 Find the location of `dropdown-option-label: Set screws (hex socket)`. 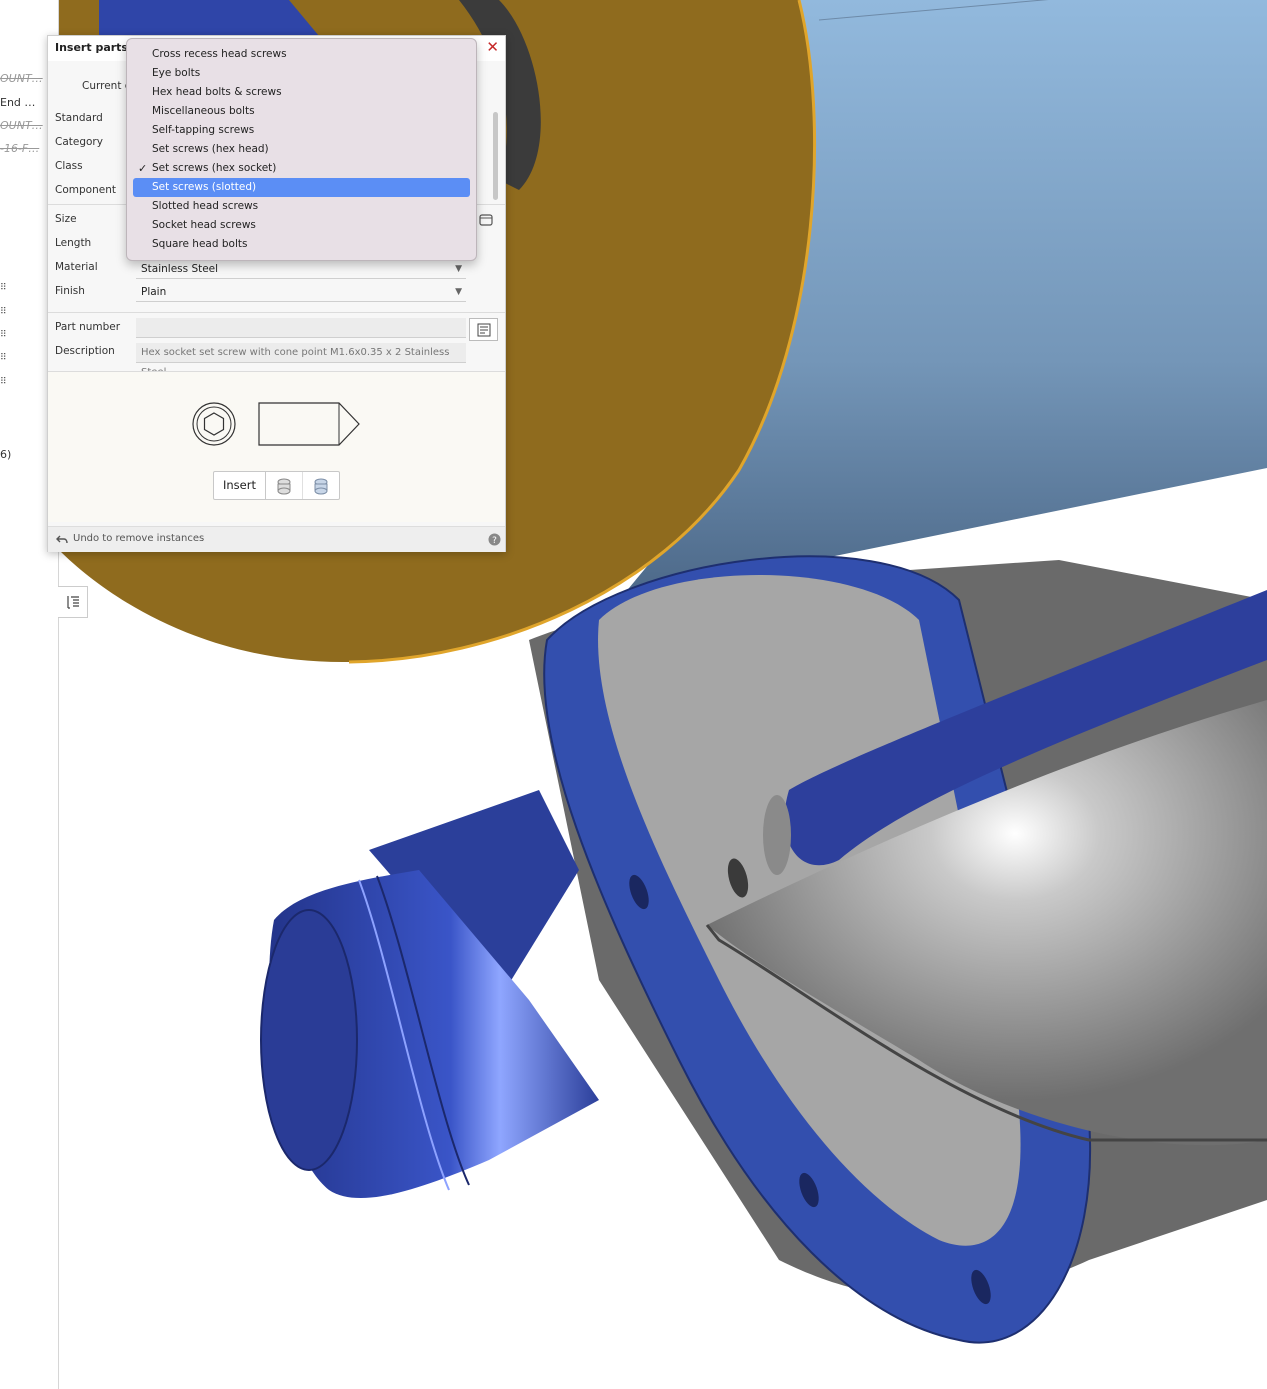

dropdown-option-label: Set screws (hex socket) is located at coordinates (214, 168).